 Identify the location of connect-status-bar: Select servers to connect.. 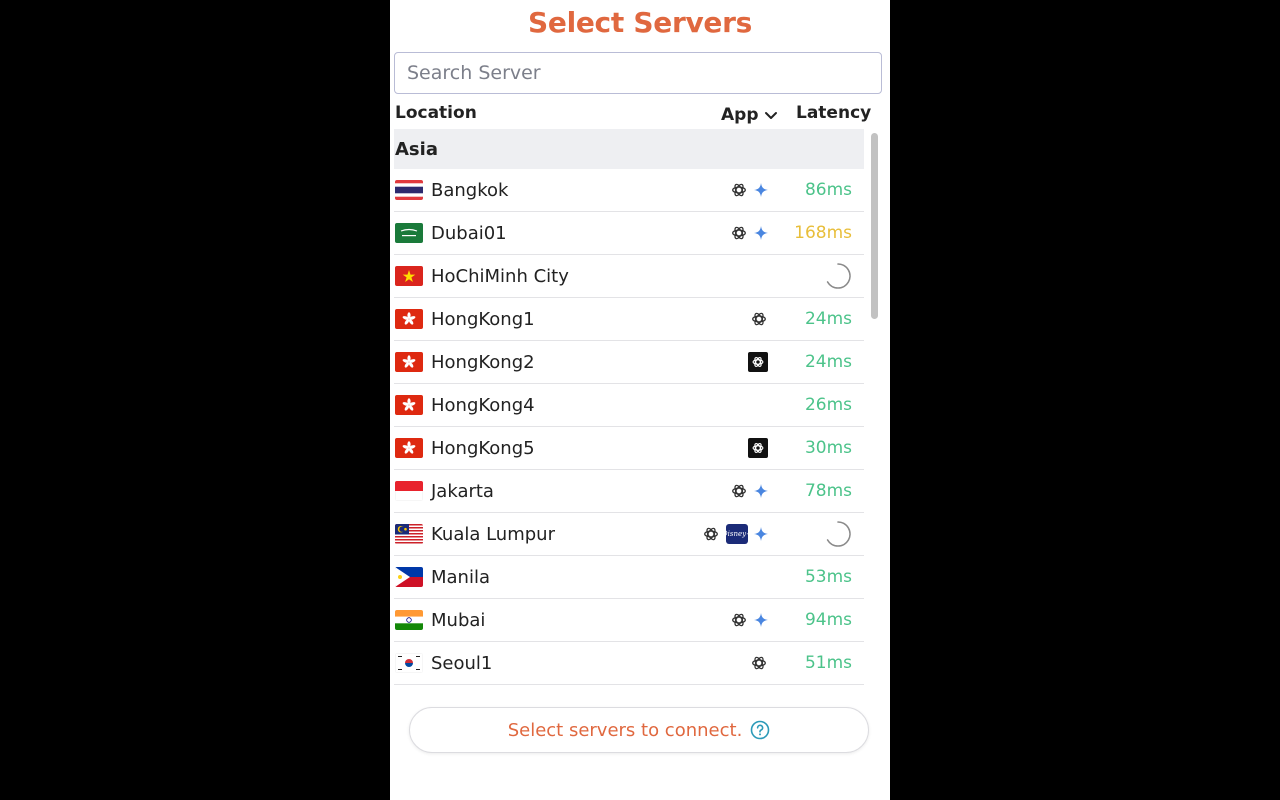
(639, 730).